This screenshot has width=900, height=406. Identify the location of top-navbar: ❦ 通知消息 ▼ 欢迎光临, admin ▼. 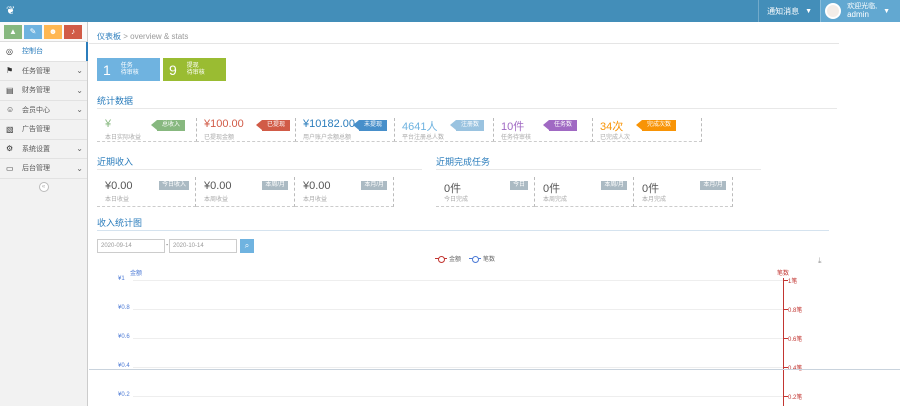
(450, 11).